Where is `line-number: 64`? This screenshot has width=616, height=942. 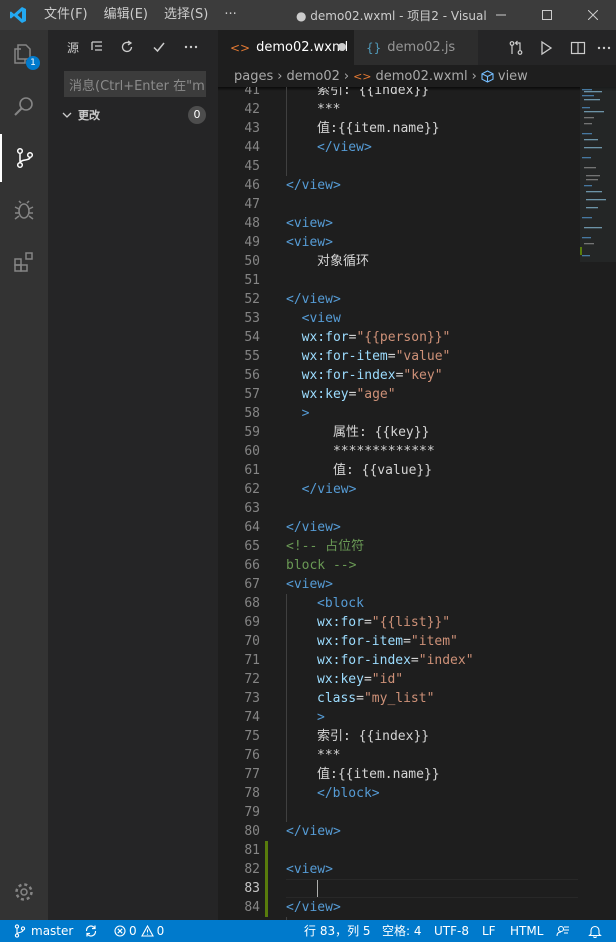
line-number: 64 is located at coordinates (252, 527).